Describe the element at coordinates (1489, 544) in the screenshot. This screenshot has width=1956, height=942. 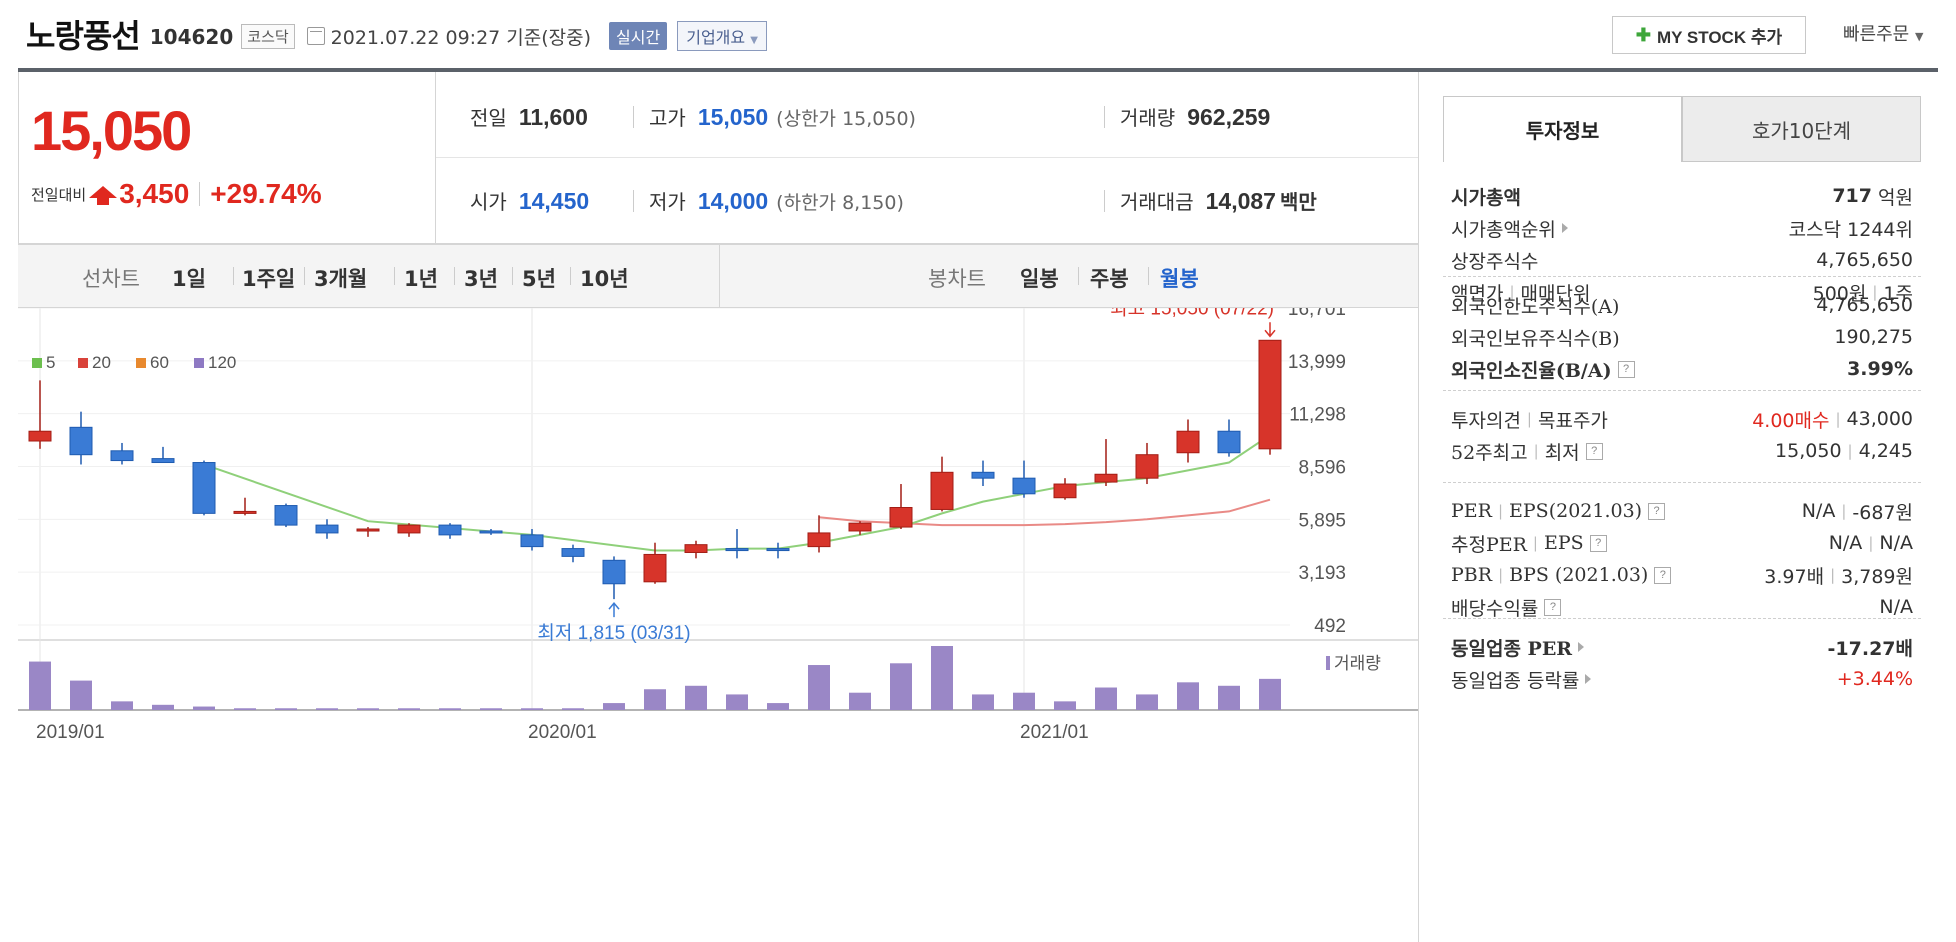
I see `est-per-label: 추정PER` at that location.